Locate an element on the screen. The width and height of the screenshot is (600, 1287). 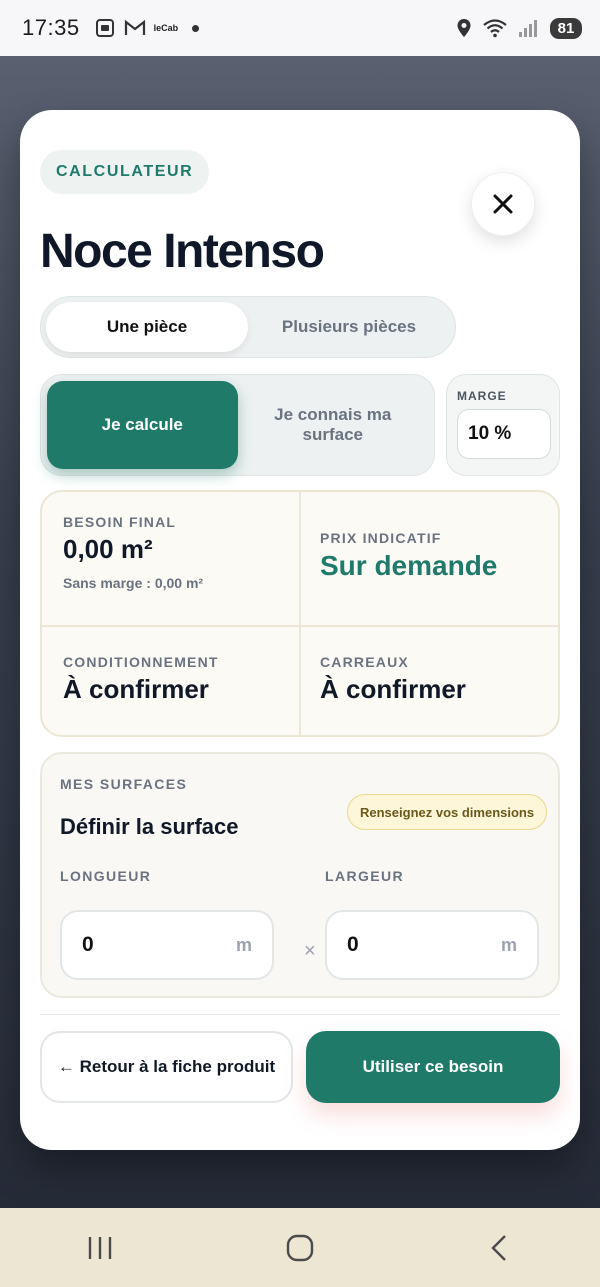
system-nav-bar is located at coordinates (300, 1247).